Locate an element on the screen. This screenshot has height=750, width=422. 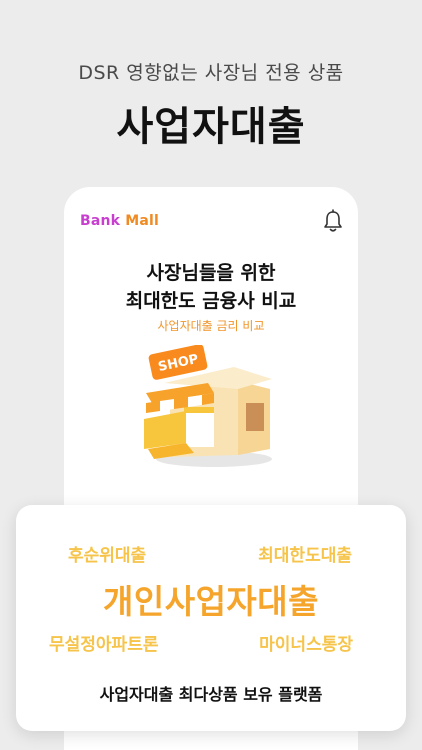
headline: 사장님들을 위한 최대한도 금융사 비교 is located at coordinates (211, 287).